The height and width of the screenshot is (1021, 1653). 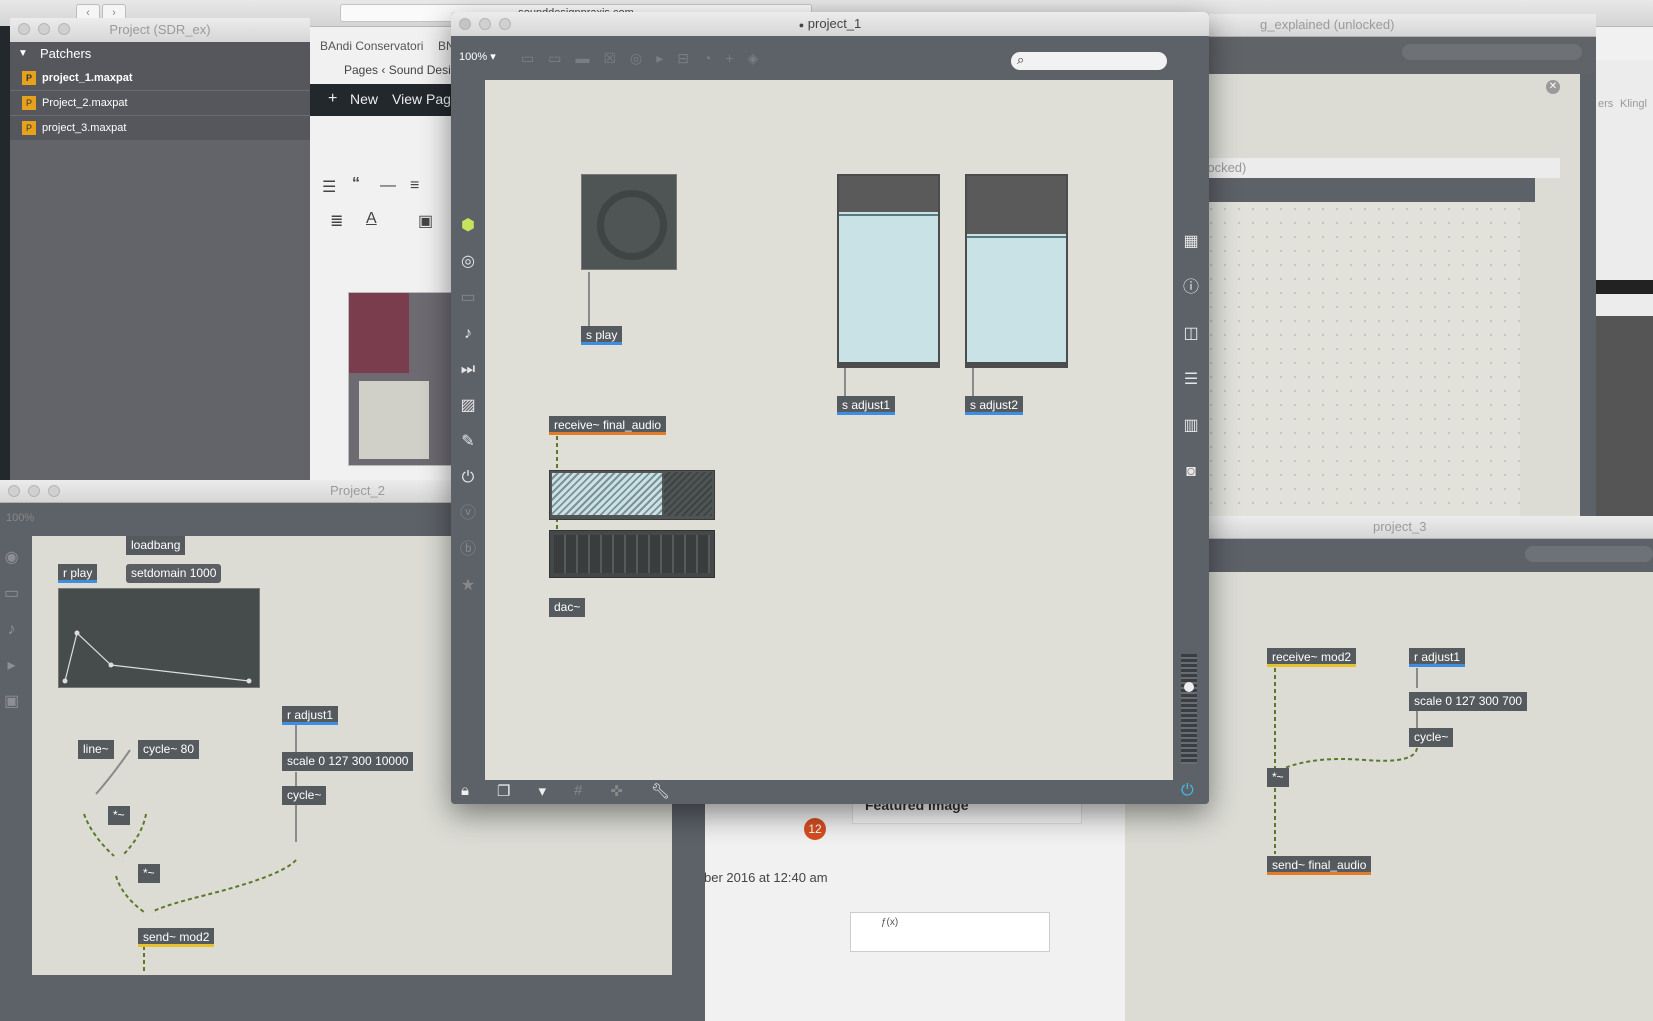 What do you see at coordinates (176, 937) in the screenshot?
I see `send-mod2-object: send~ mod2` at bounding box center [176, 937].